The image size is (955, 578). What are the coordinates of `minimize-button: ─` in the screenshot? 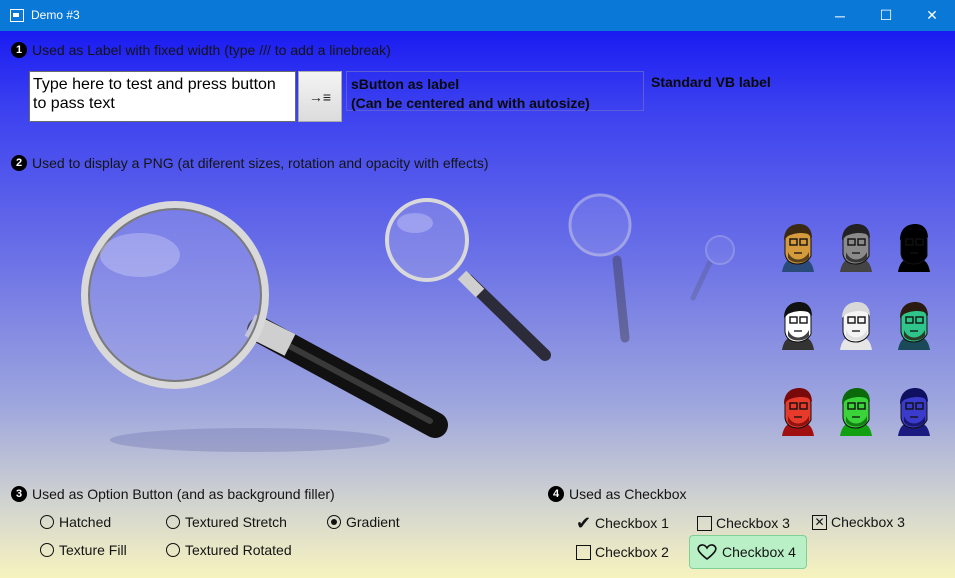 It's located at (840, 15).